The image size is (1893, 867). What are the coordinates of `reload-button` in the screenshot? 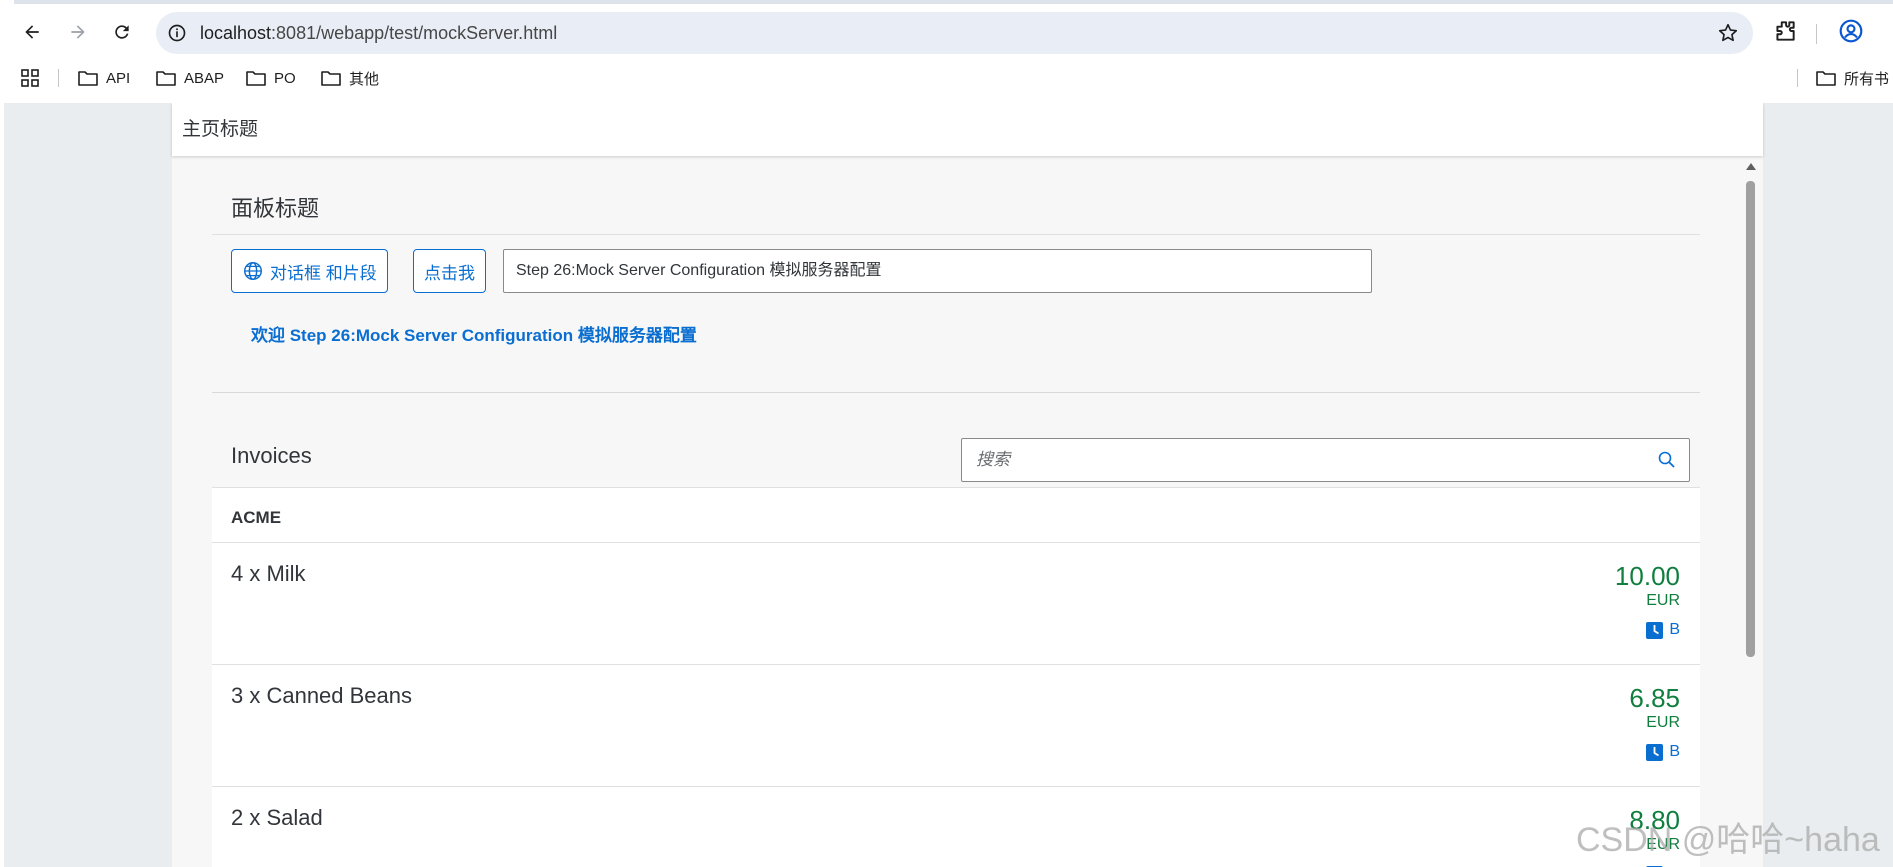 It's located at (122, 32).